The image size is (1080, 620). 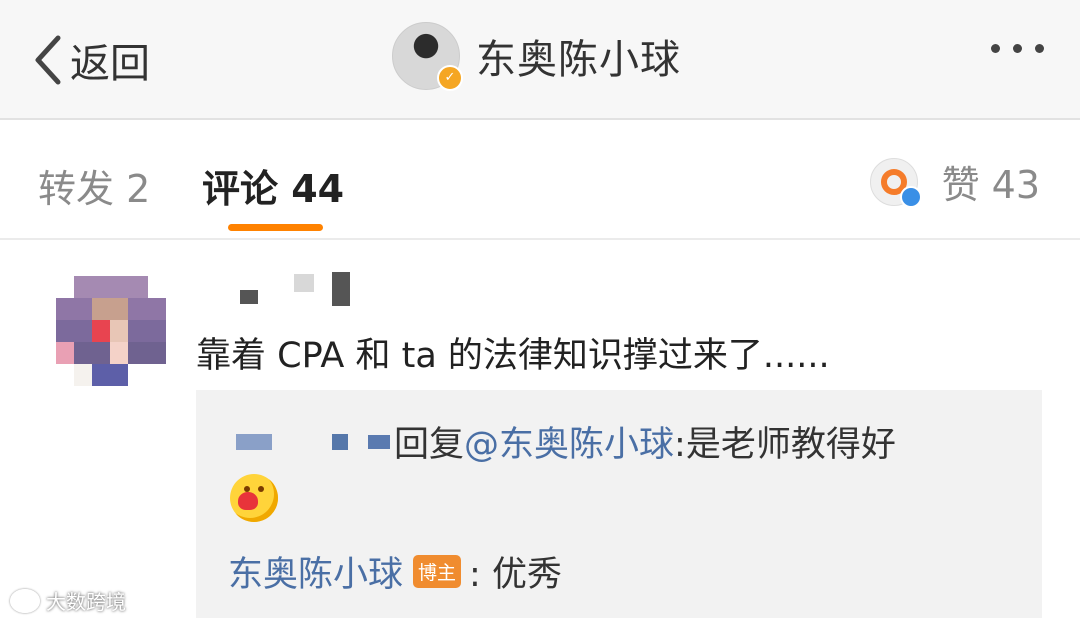 I want to click on more-button, so click(x=1017, y=48).